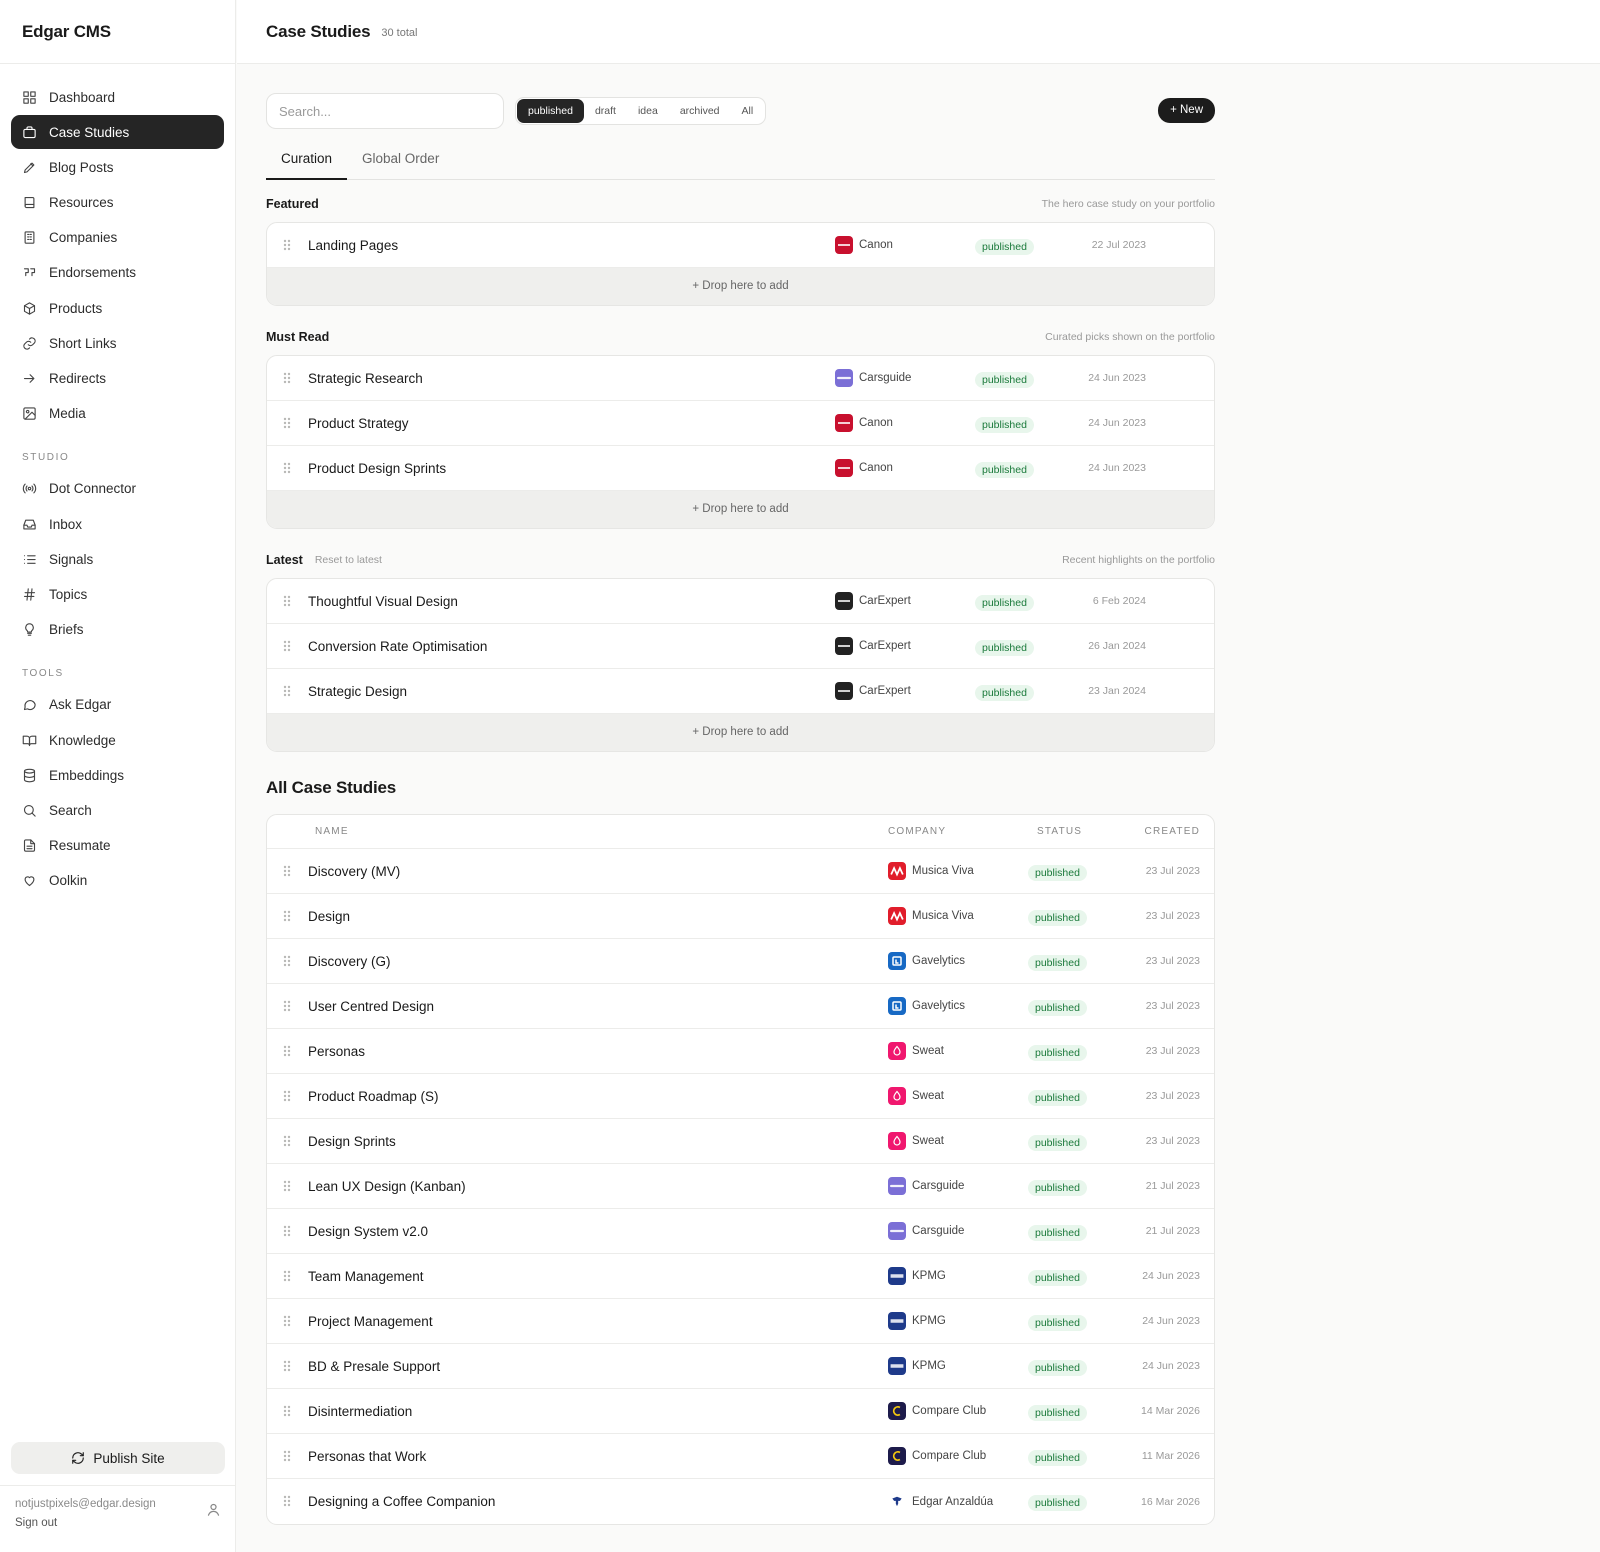 Image resolution: width=1600 pixels, height=1552 pixels. Describe the element at coordinates (336, 1051) in the screenshot. I see `case-study-name: Personas` at that location.